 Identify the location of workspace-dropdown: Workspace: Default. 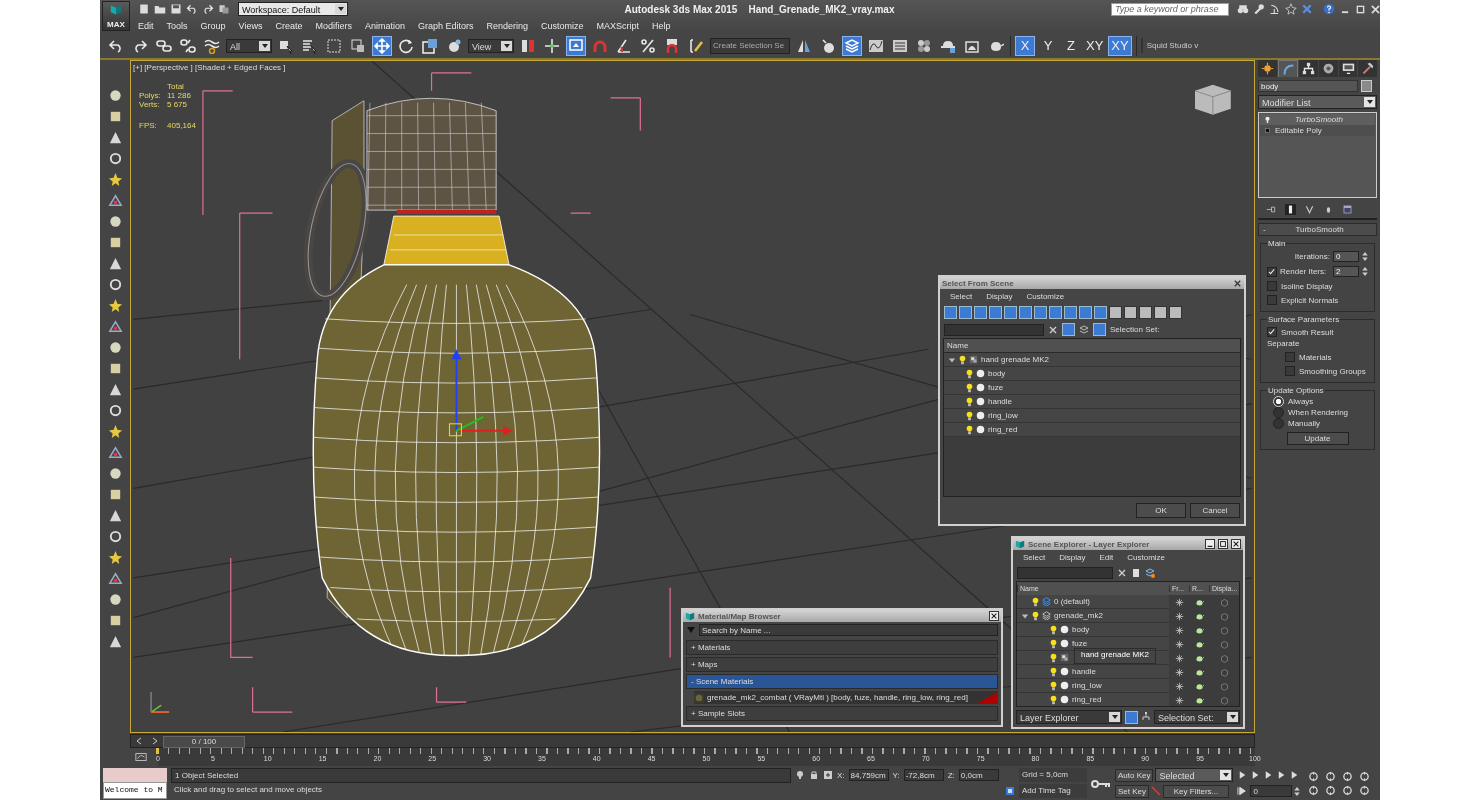
(293, 9).